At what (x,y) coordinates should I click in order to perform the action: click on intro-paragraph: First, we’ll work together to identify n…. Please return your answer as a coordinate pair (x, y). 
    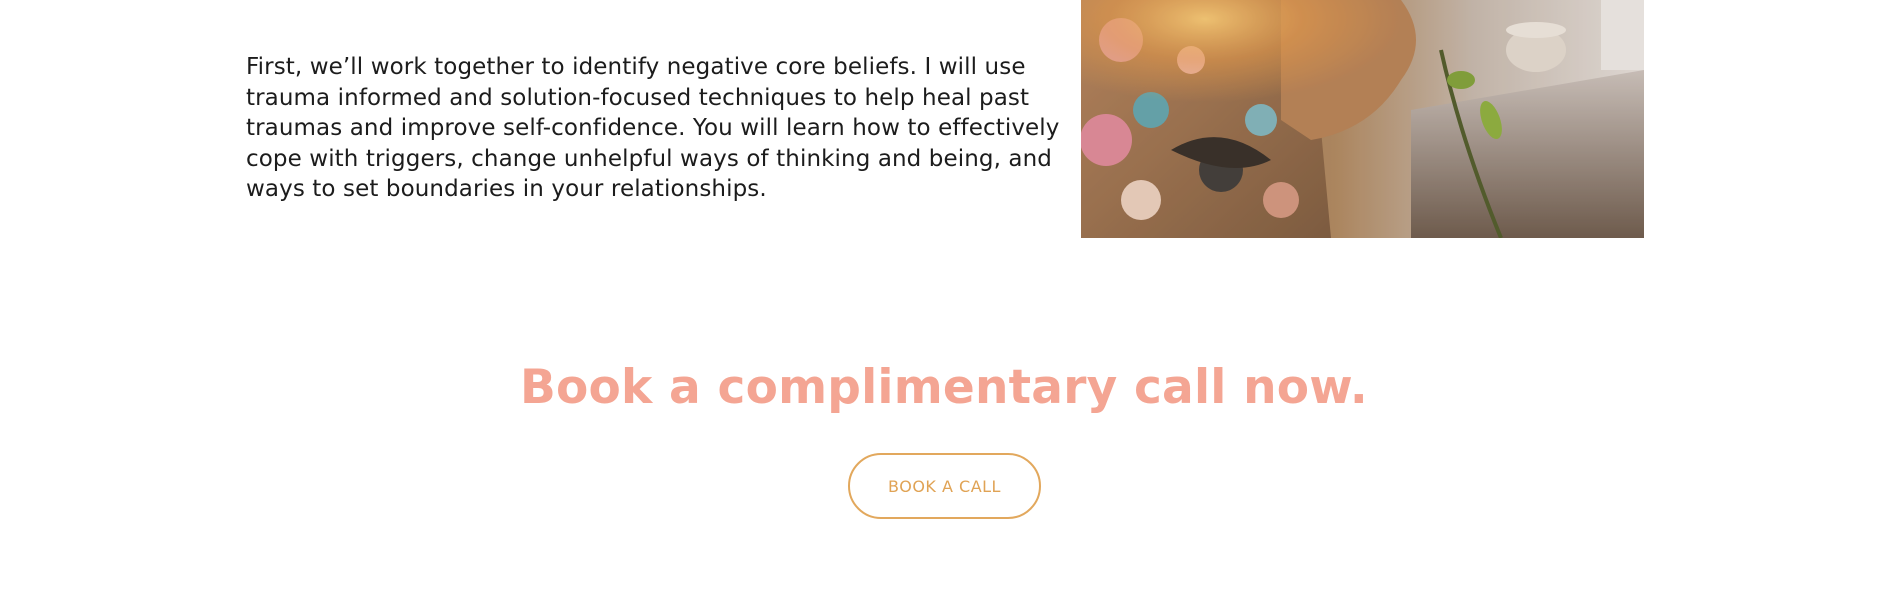
    Looking at the image, I should click on (653, 128).